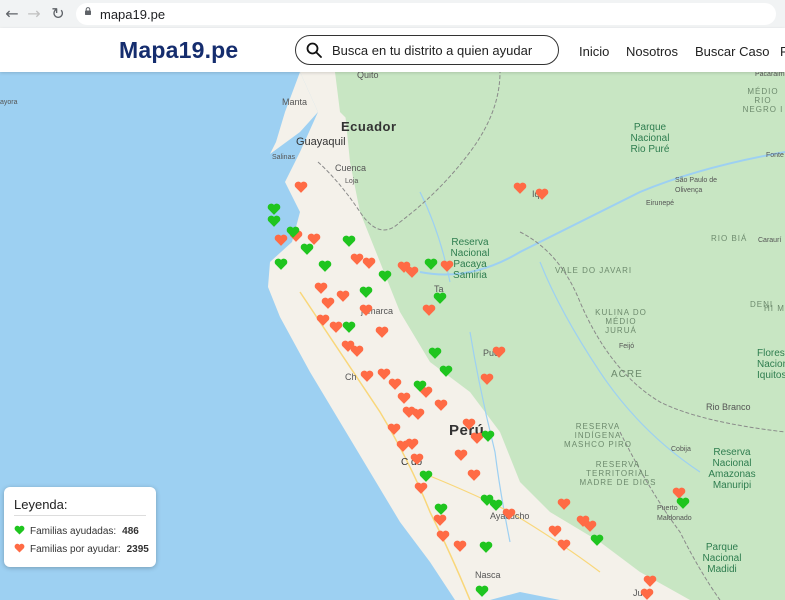  I want to click on search-icon, so click(314, 50).